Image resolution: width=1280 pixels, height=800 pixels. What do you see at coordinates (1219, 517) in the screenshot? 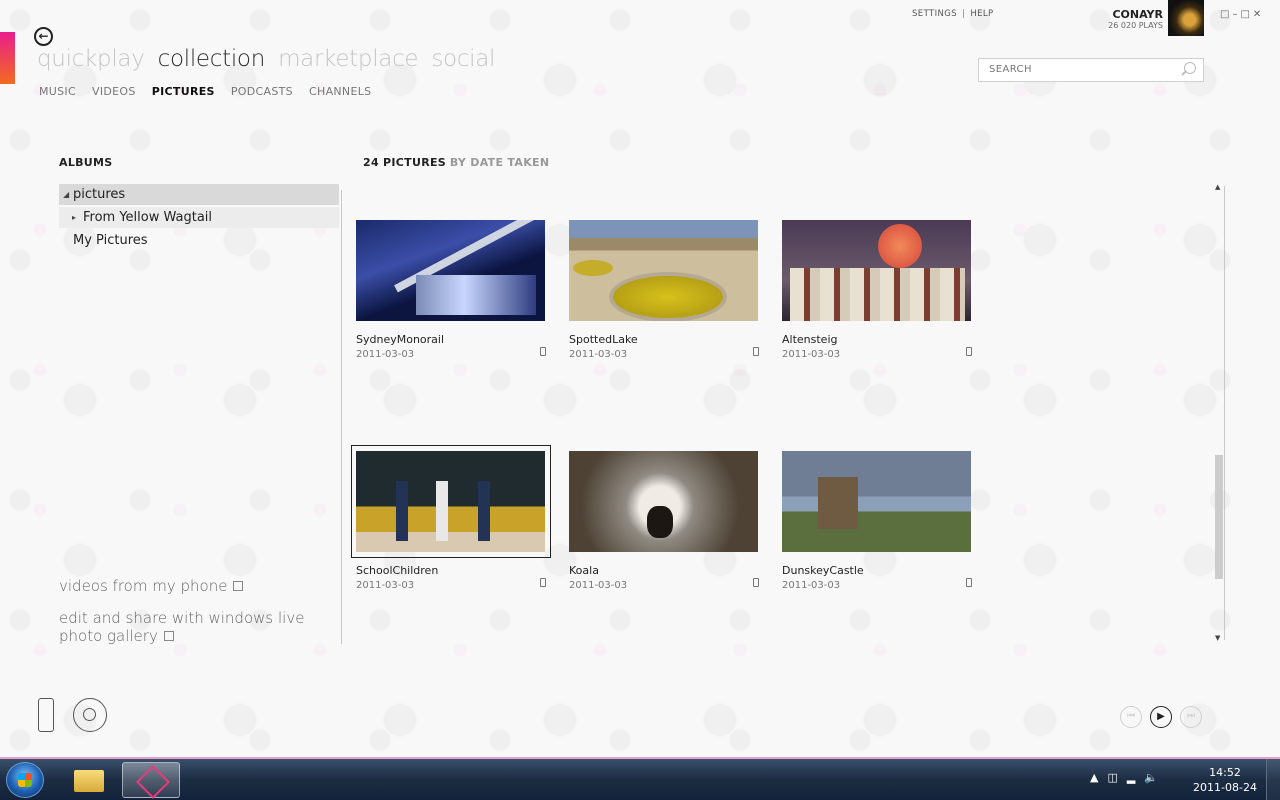
I see `scrollbar-thumb` at bounding box center [1219, 517].